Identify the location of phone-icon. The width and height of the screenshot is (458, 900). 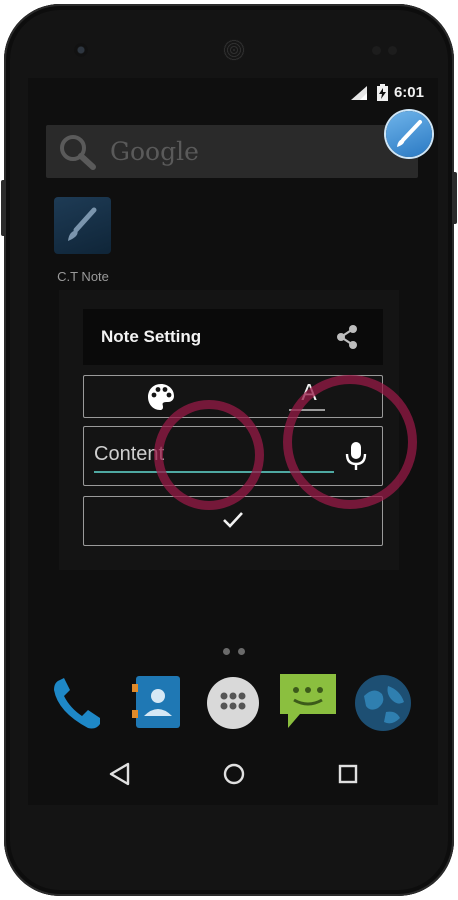
(77, 703).